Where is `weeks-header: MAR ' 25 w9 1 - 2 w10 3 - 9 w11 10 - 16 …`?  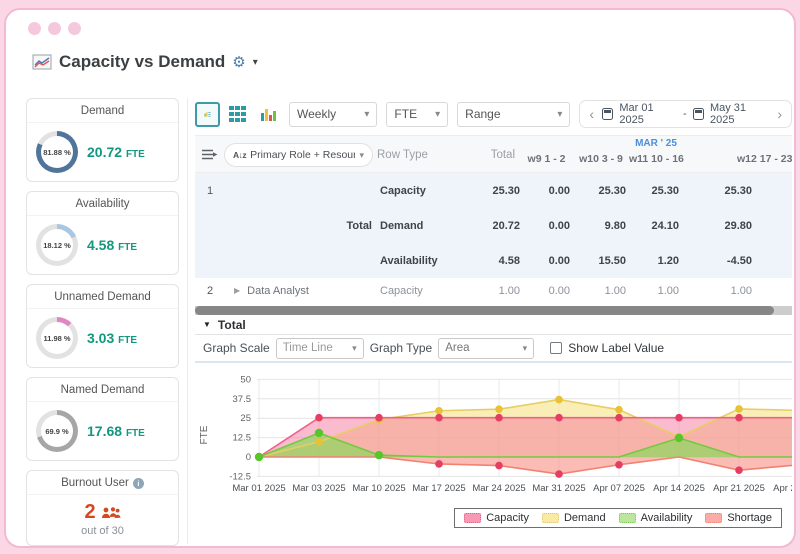
weeks-header: MAR ' 25 w9 1 - 2 w10 3 - 9 w11 10 - 16 … is located at coordinates (656, 151).